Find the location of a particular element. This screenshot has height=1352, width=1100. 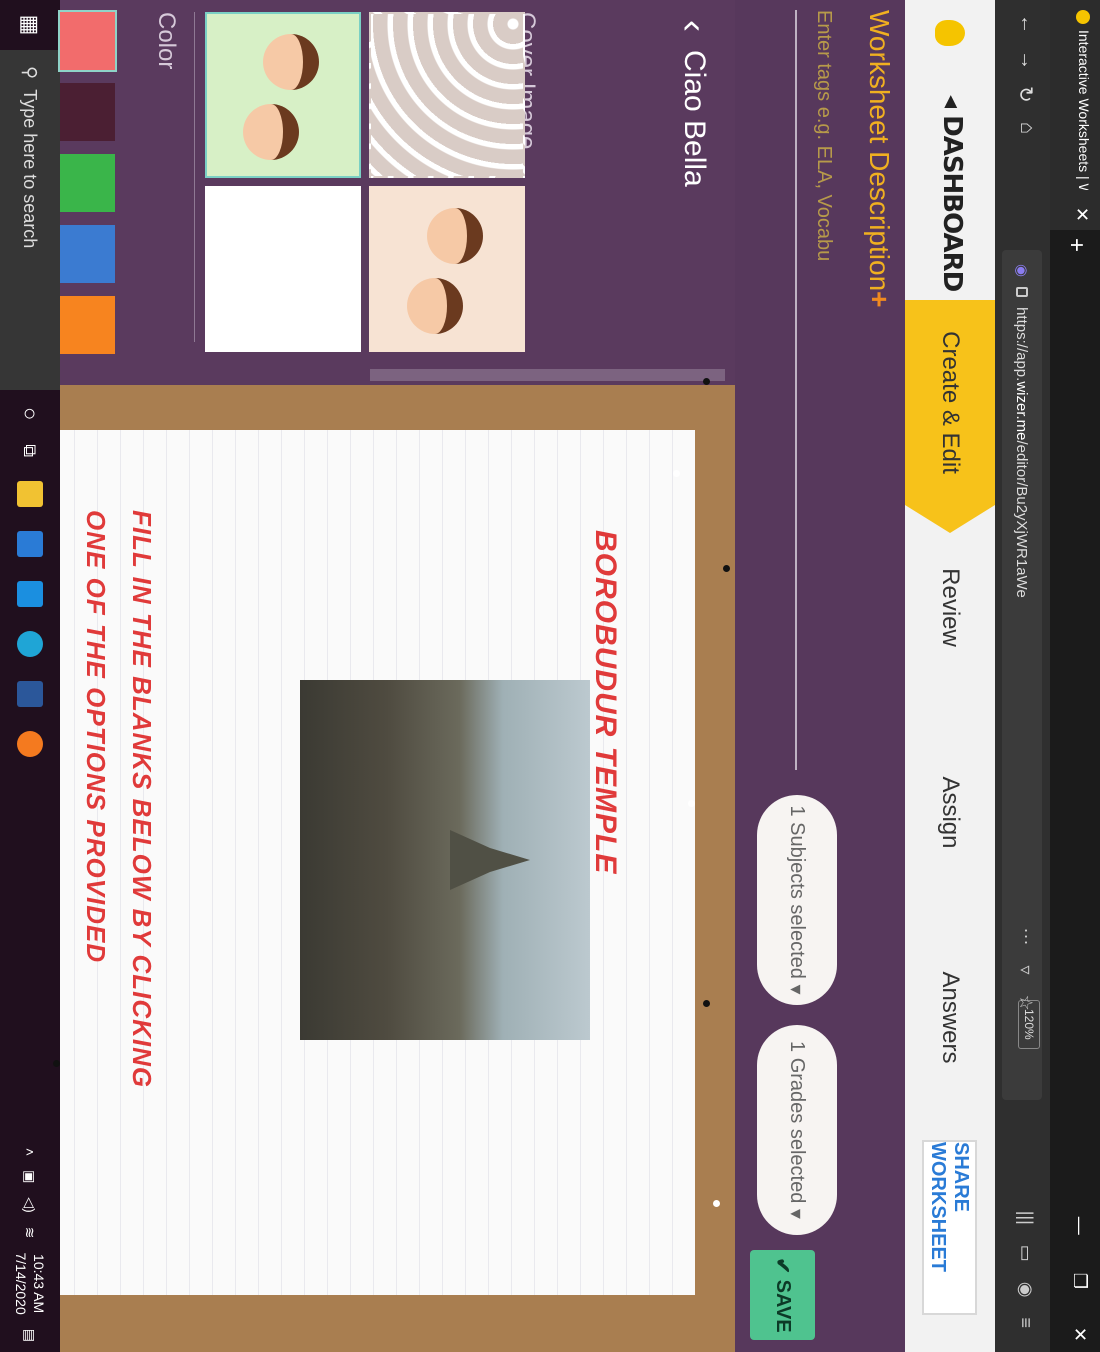

tab-answers: Answers is located at coordinates (950, 1017).